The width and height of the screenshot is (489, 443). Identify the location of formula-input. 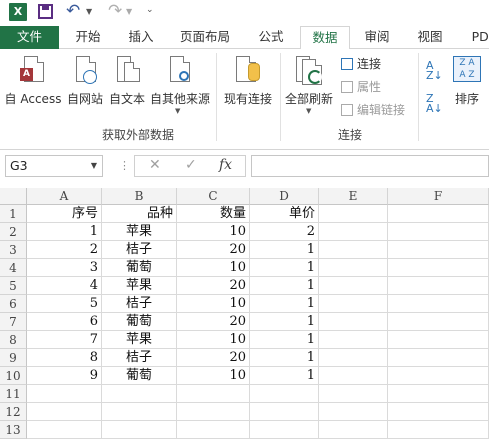
(370, 166).